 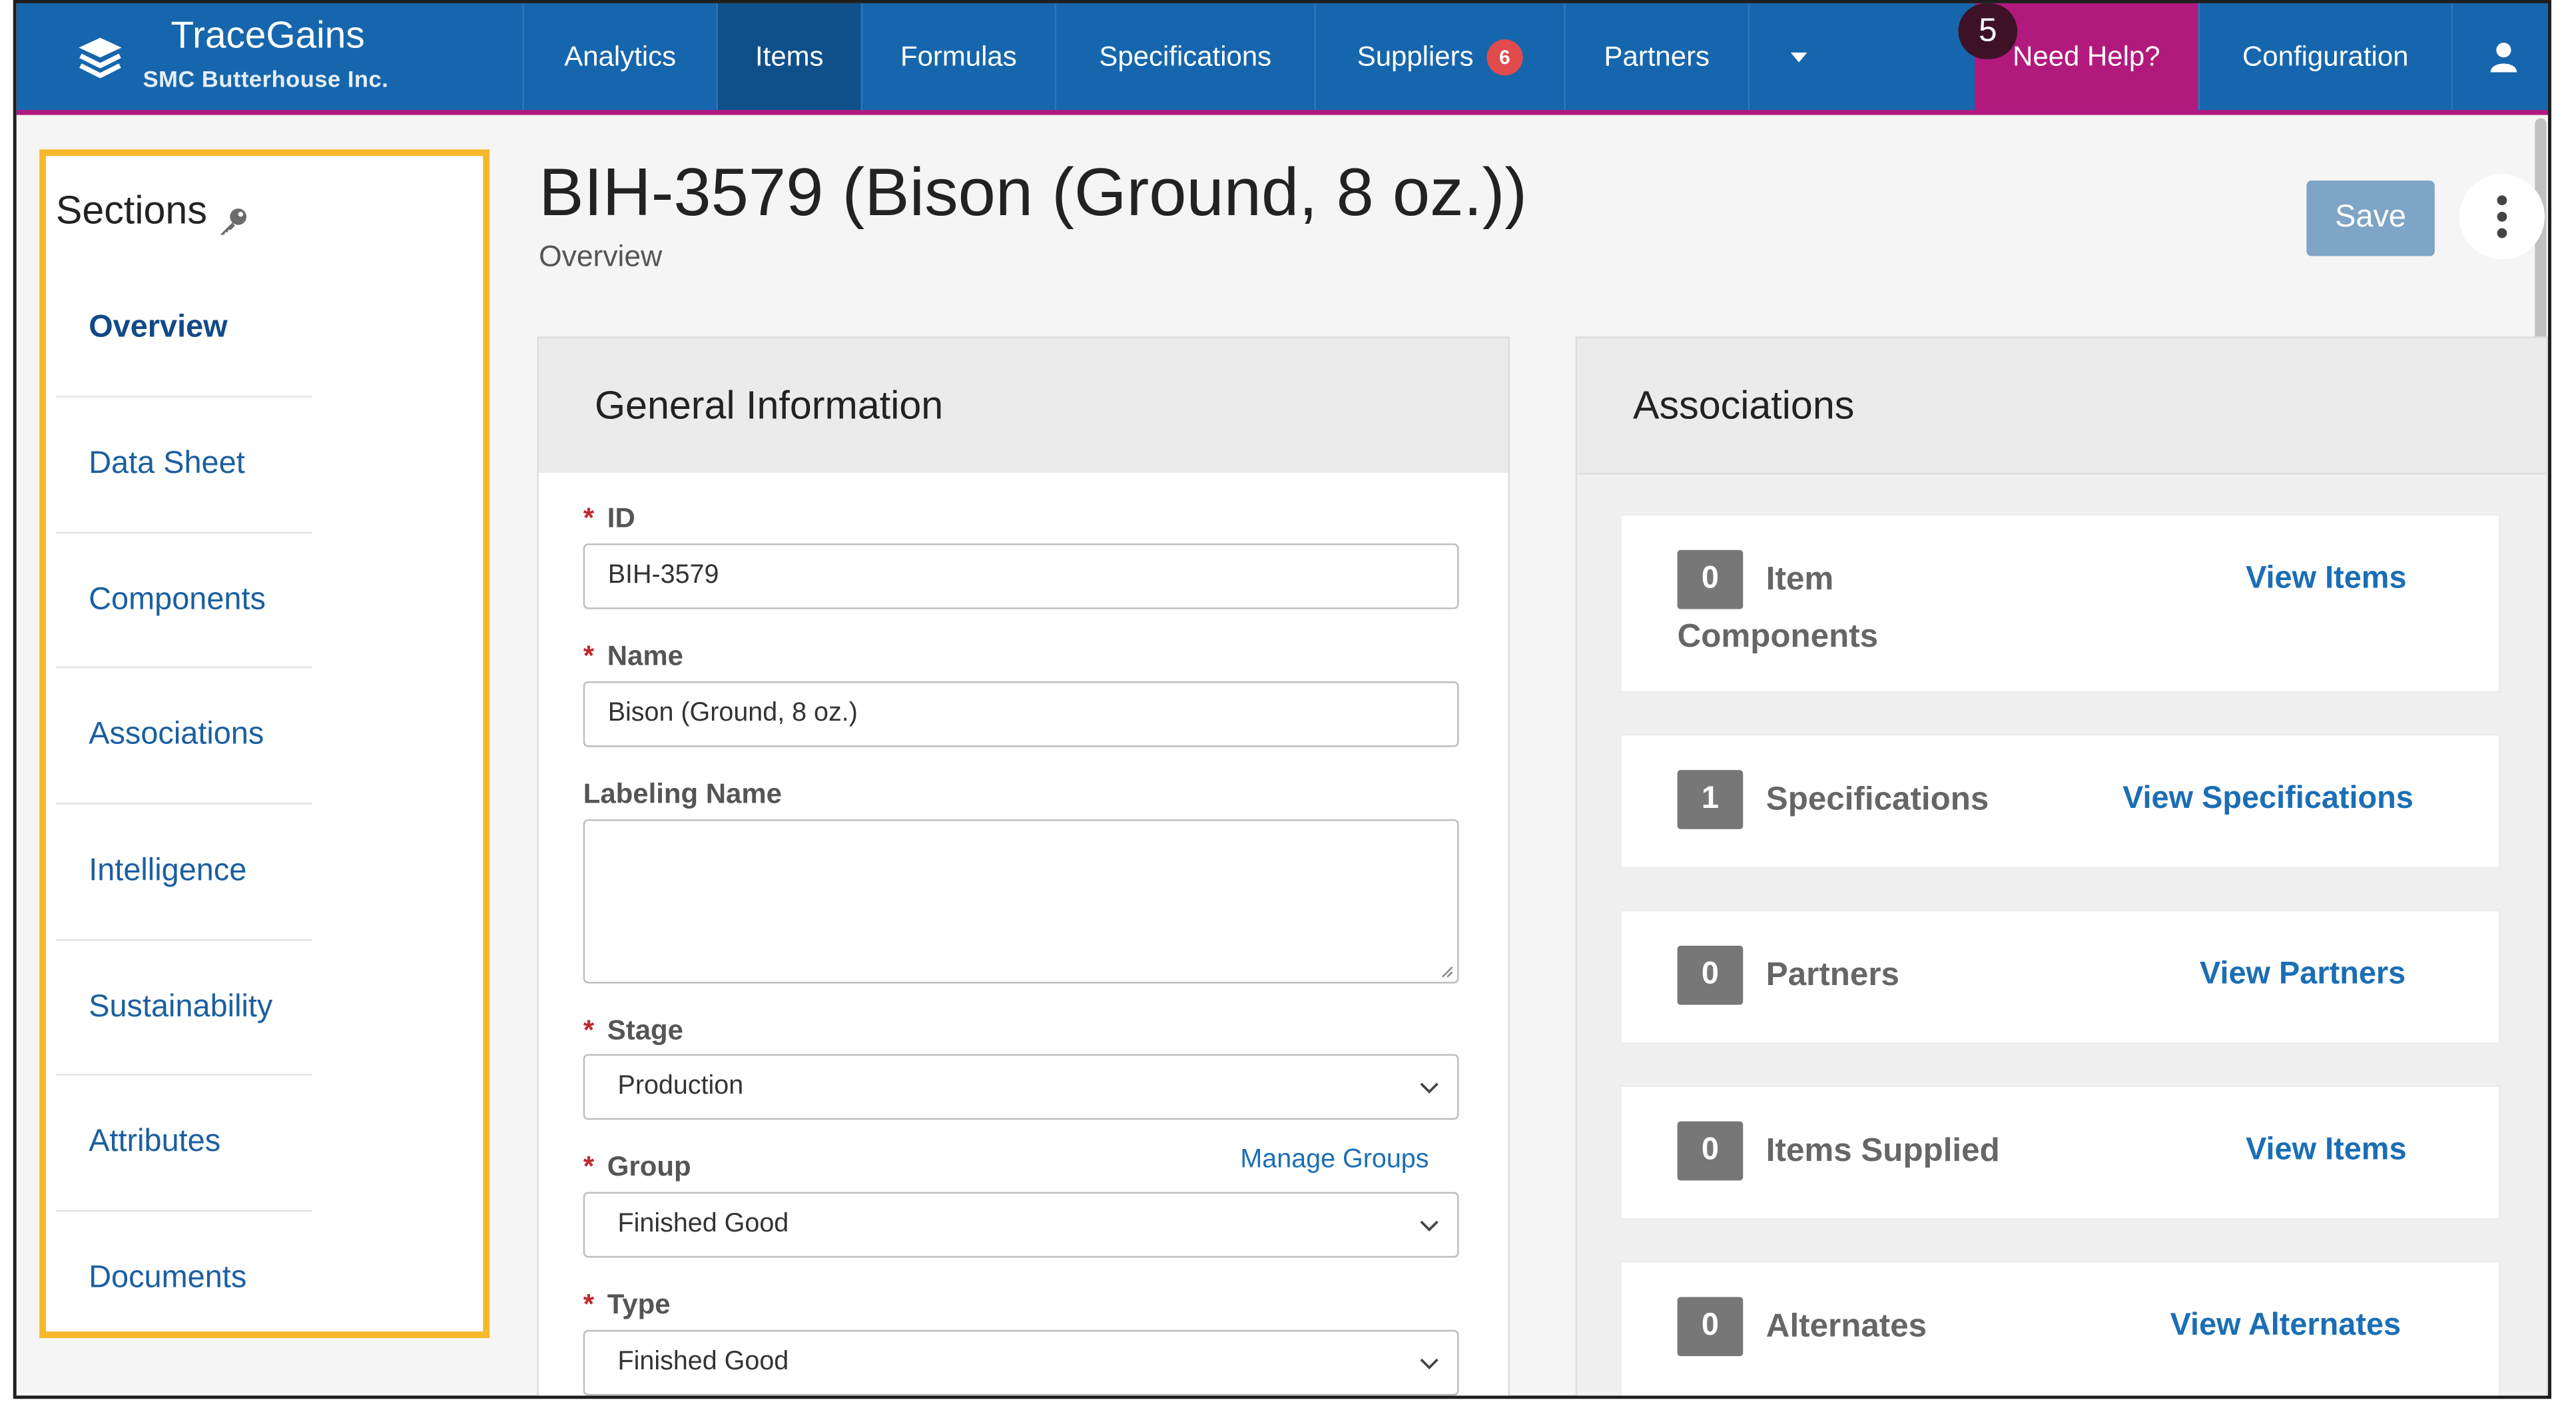 What do you see at coordinates (1800, 579) in the screenshot?
I see `association-label: Item` at bounding box center [1800, 579].